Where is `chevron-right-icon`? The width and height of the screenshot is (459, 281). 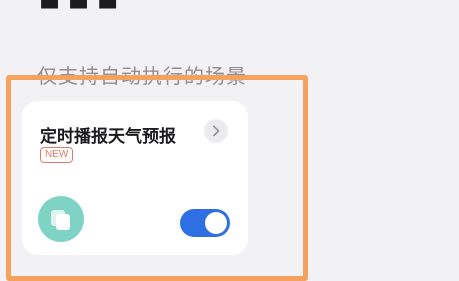
chevron-right-icon is located at coordinates (216, 131).